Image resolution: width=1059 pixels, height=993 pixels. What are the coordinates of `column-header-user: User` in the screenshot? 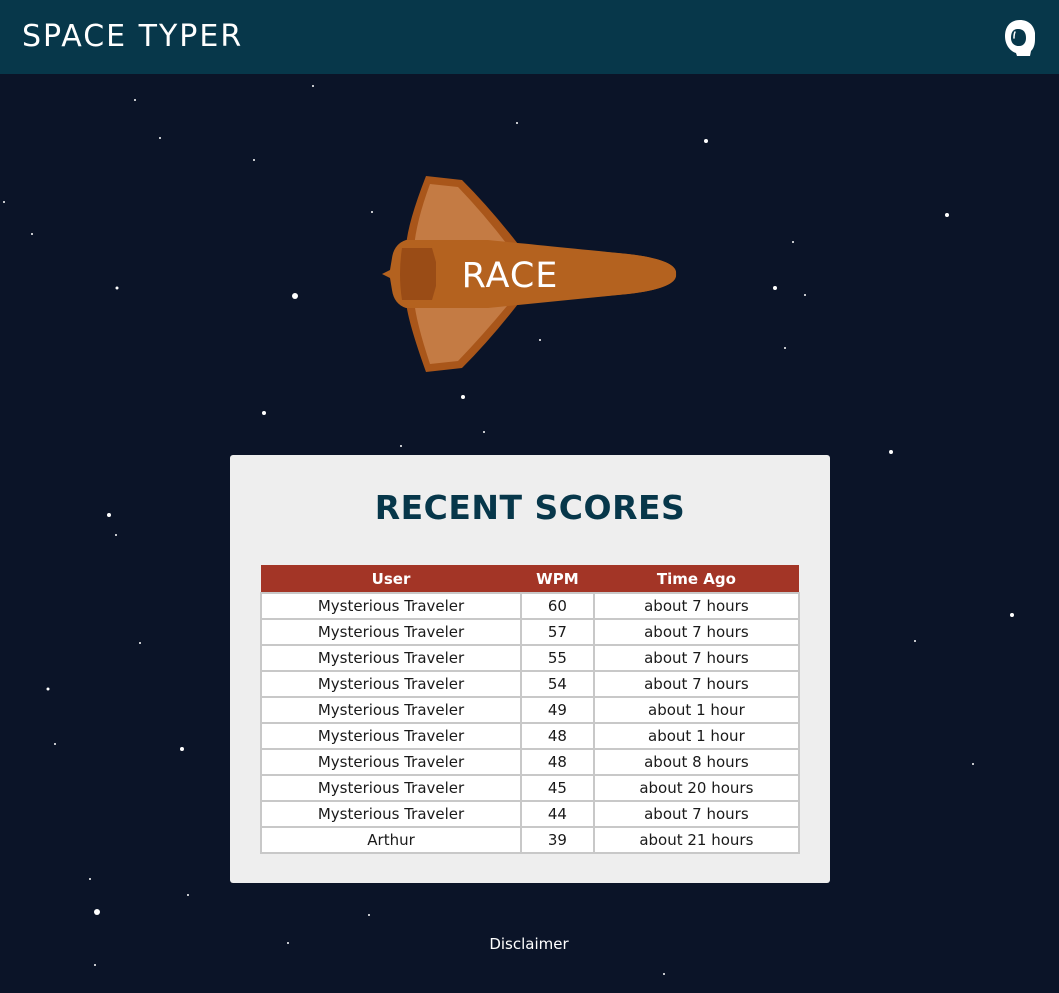 It's located at (391, 579).